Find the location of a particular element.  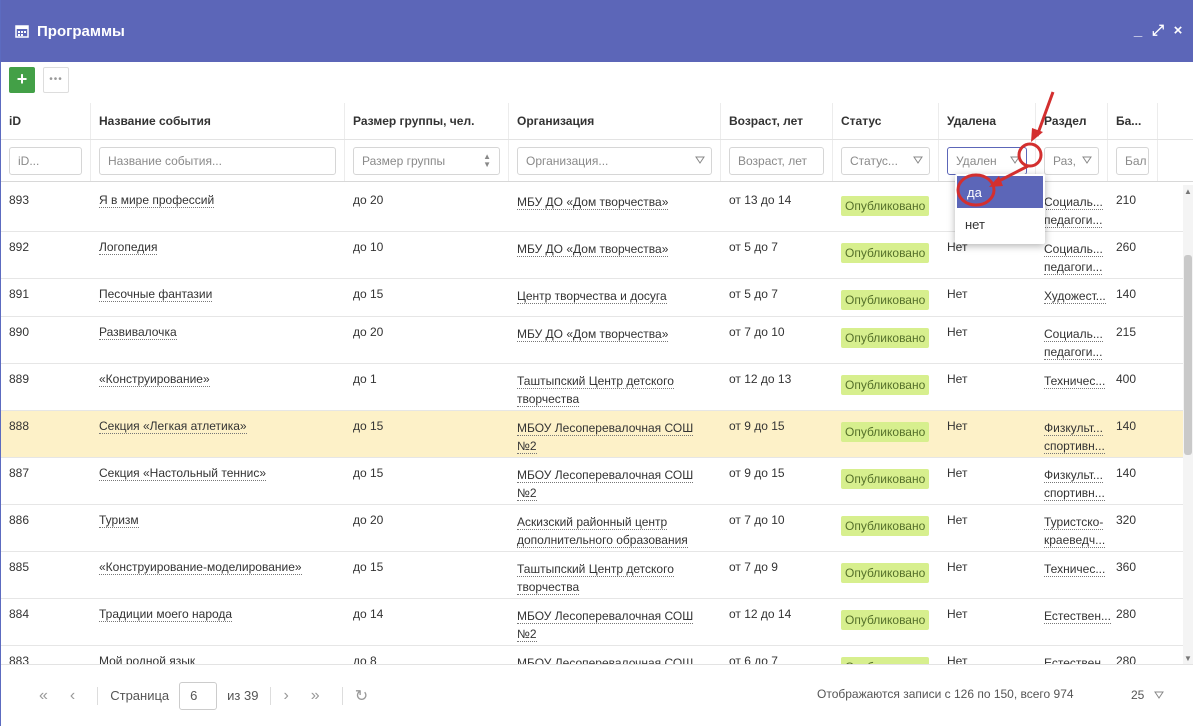

column-header-size: Размер группы, чел. is located at coordinates (427, 121).